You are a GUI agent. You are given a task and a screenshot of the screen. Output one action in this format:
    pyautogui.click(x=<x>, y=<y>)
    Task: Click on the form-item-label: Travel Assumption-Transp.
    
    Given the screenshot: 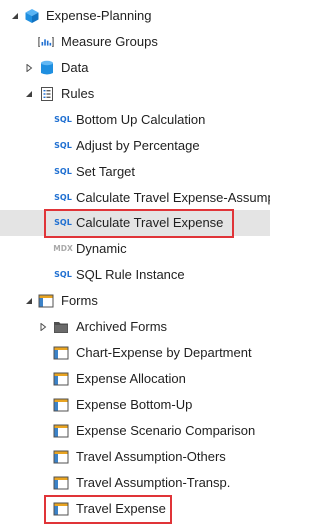 What is the action you would take?
    pyautogui.click(x=153, y=482)
    